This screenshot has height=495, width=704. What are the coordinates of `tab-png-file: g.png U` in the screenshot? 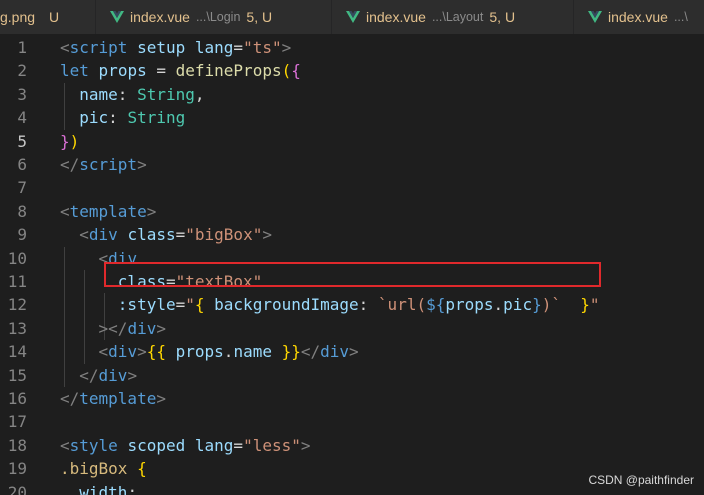 It's located at (48, 17).